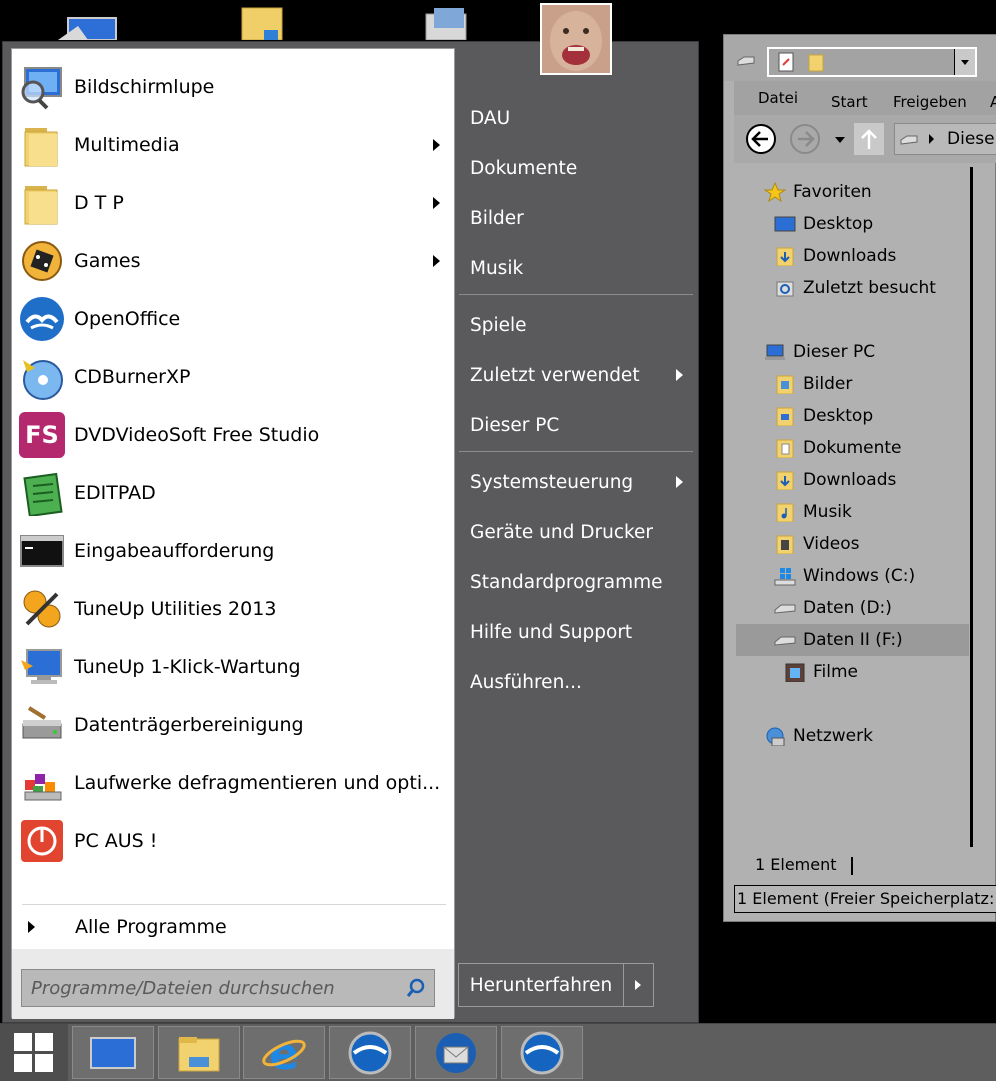  I want to click on search-icon, so click(416, 988).